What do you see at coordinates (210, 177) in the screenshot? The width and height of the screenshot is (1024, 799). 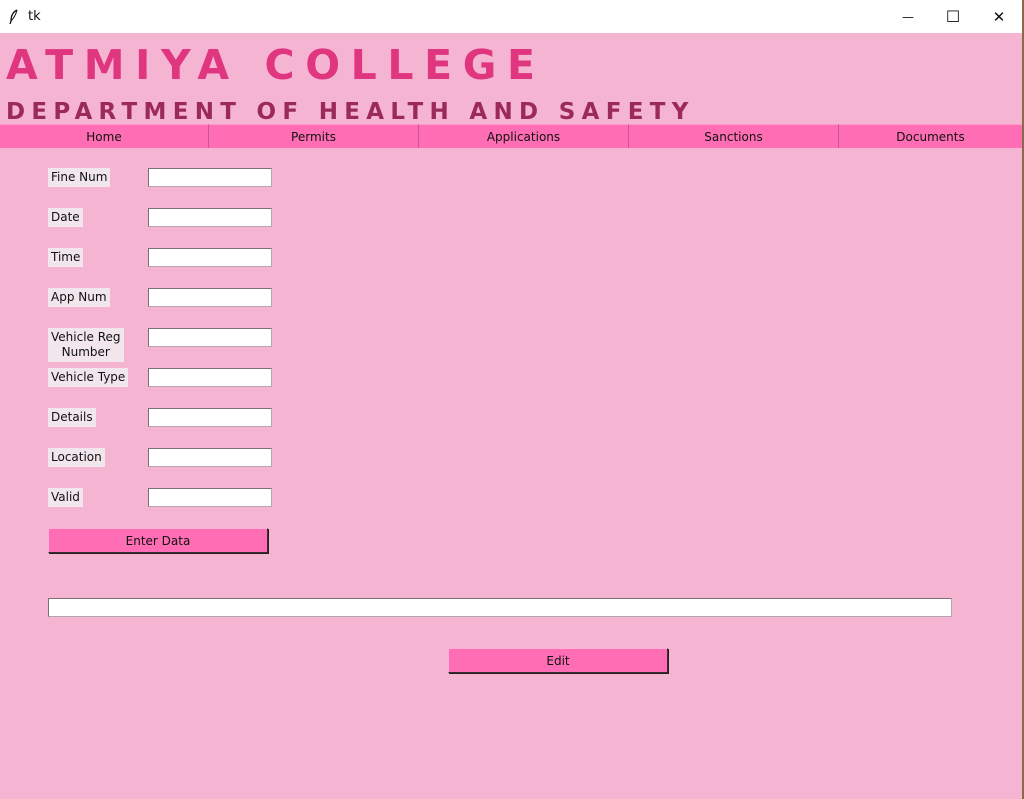 I see `fine-num-input` at bounding box center [210, 177].